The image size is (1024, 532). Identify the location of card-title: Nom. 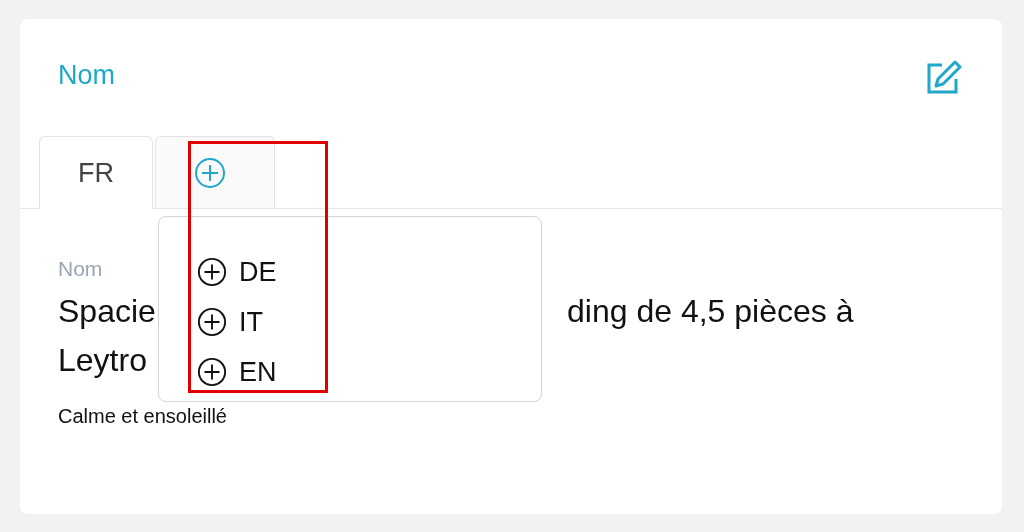
(86, 75).